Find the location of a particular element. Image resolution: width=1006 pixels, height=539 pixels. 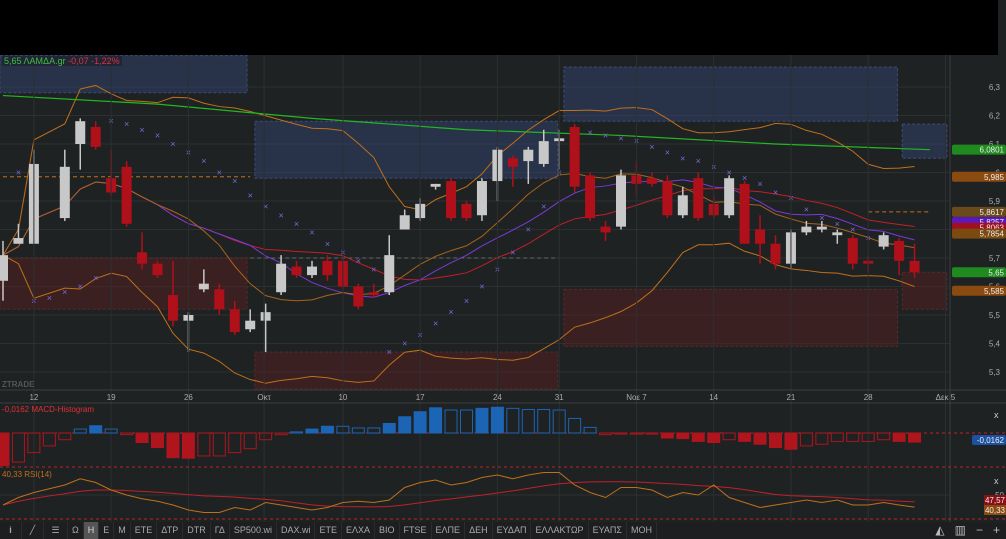

bar-chart-icon: ▥ is located at coordinates (960, 530).